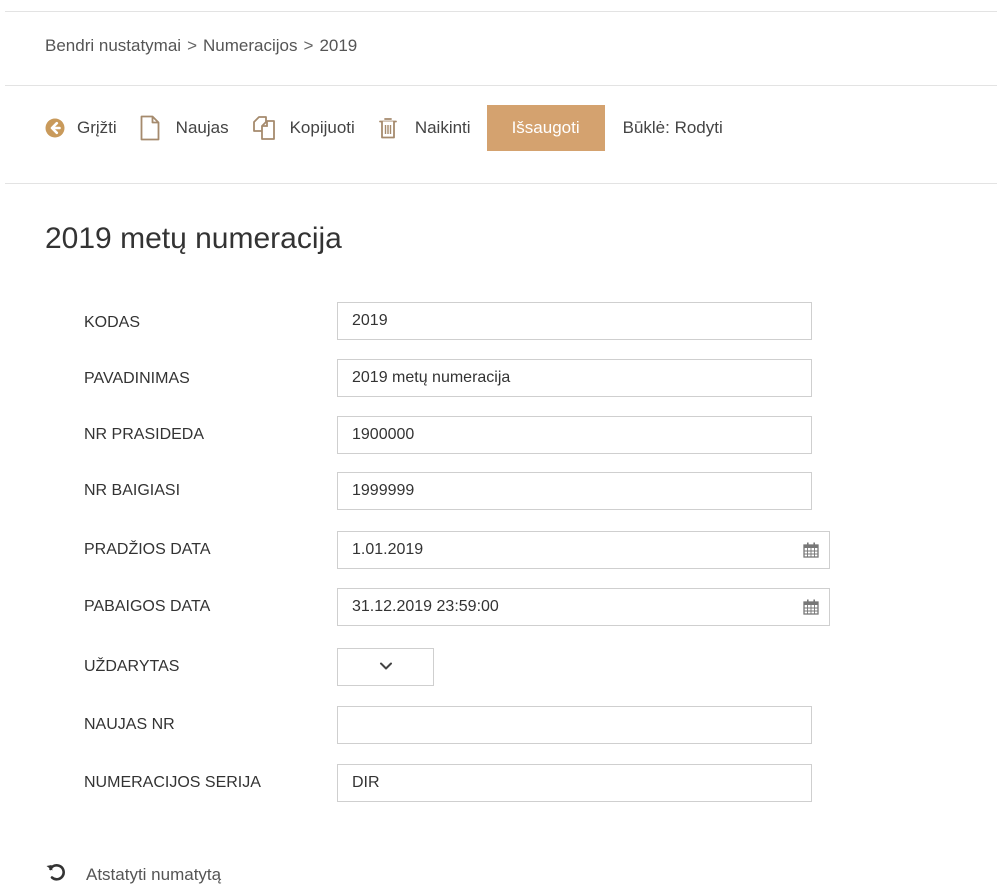 The width and height of the screenshot is (997, 892). I want to click on kodas-label: KODAS, so click(112, 322).